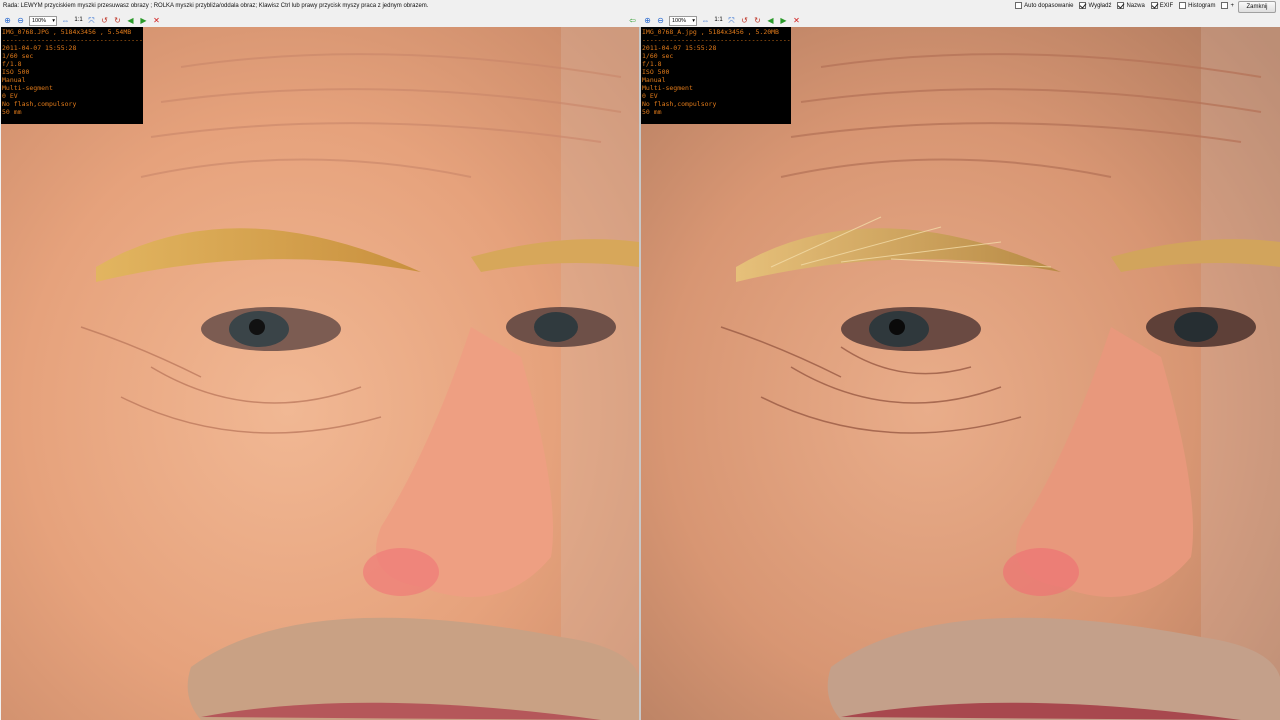 Image resolution: width=1280 pixels, height=720 pixels. I want to click on option-name: Nazwa, so click(1131, 5).